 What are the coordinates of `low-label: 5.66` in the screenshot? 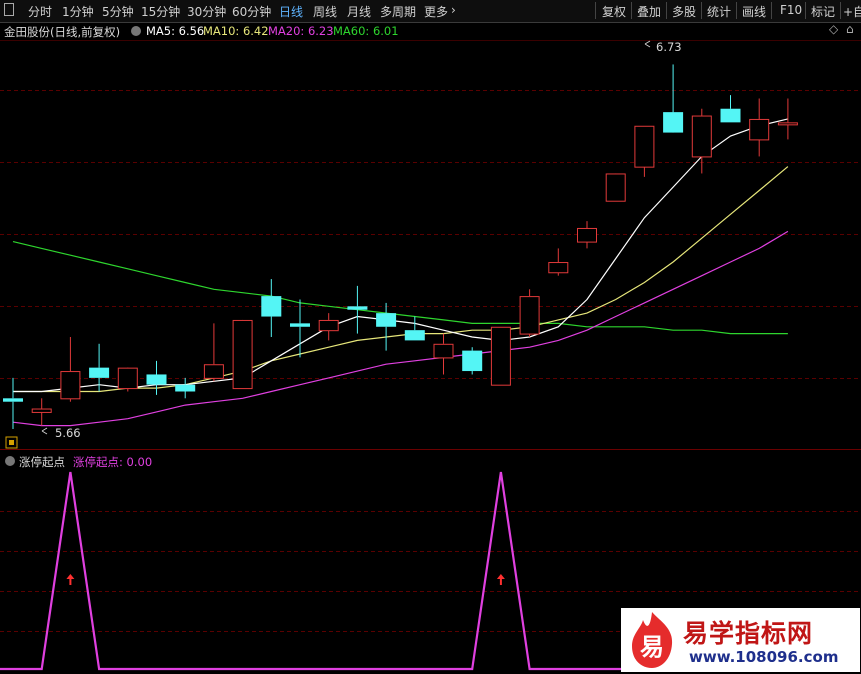 It's located at (68, 433).